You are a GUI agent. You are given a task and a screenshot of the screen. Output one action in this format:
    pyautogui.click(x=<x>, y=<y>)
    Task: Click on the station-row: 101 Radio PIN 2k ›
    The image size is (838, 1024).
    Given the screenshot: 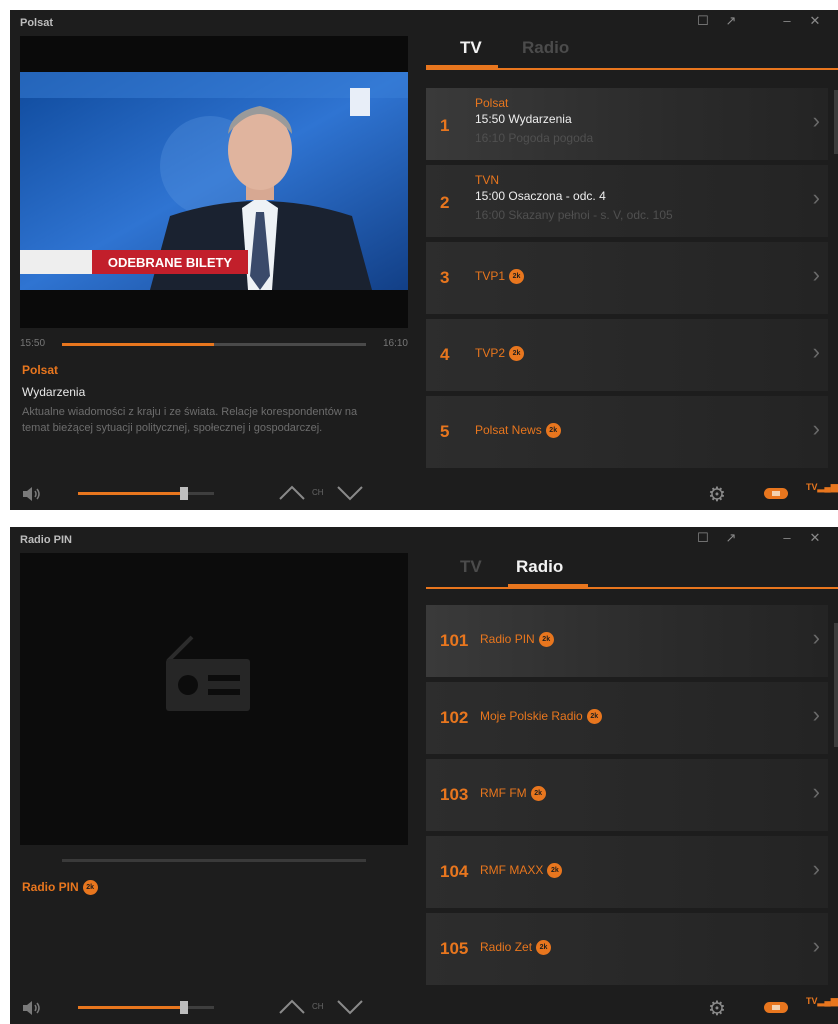 What is the action you would take?
    pyautogui.click(x=627, y=641)
    